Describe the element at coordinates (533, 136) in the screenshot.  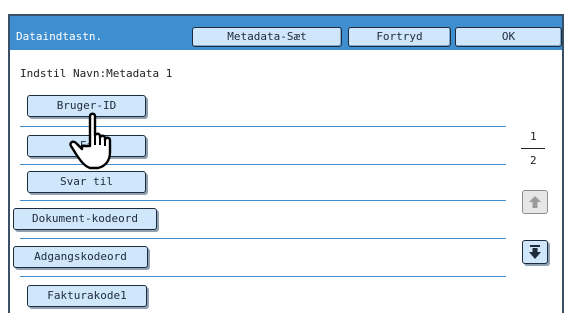
I see `page-current: 1` at that location.